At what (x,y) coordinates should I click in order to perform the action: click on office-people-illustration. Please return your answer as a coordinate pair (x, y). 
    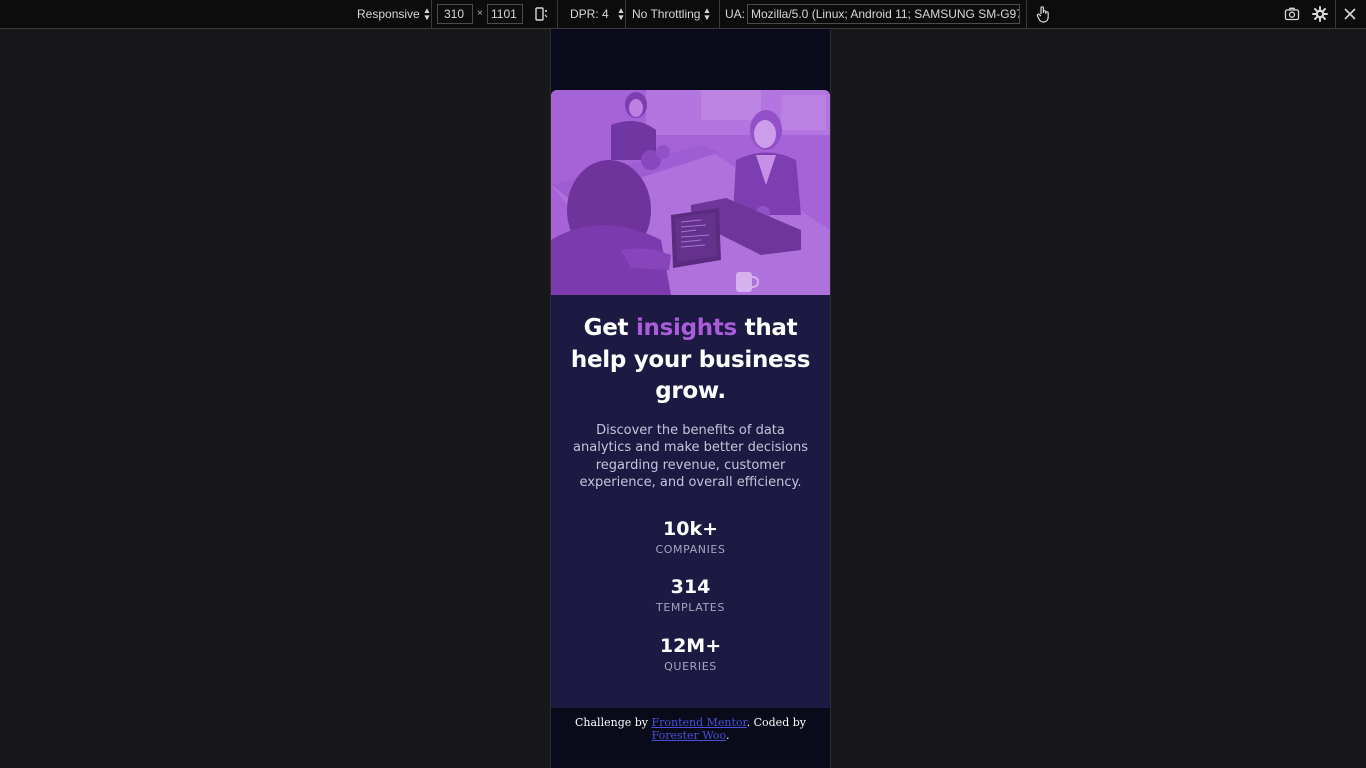
    Looking at the image, I should click on (690, 192).